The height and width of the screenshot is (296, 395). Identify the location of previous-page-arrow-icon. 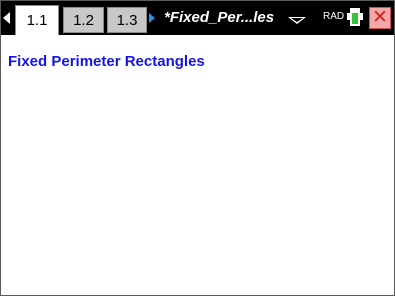
(6, 18).